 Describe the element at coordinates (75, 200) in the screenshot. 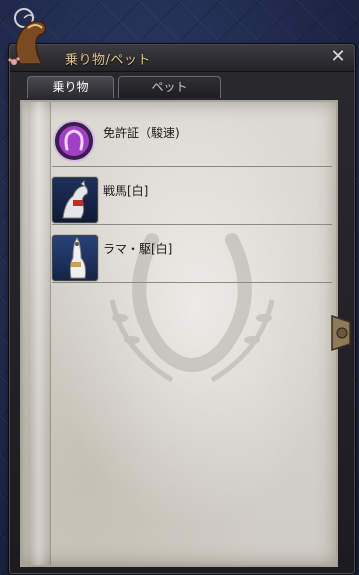

I see `white-warhorse-icon` at that location.